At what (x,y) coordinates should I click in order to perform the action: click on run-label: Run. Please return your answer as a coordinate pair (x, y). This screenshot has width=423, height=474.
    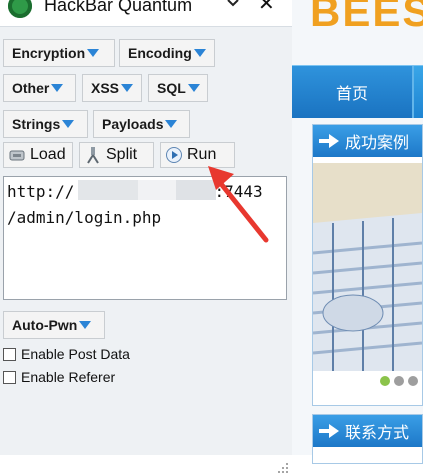
    Looking at the image, I should click on (202, 154).